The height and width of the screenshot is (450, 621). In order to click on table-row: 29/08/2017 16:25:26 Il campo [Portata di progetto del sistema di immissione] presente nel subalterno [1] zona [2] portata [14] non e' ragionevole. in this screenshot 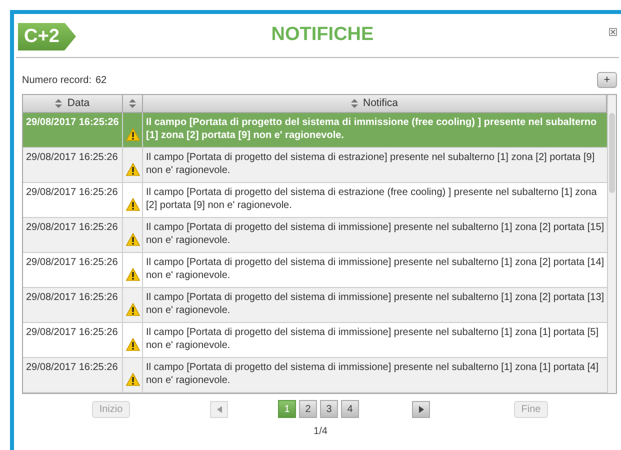, I will do `click(315, 270)`.